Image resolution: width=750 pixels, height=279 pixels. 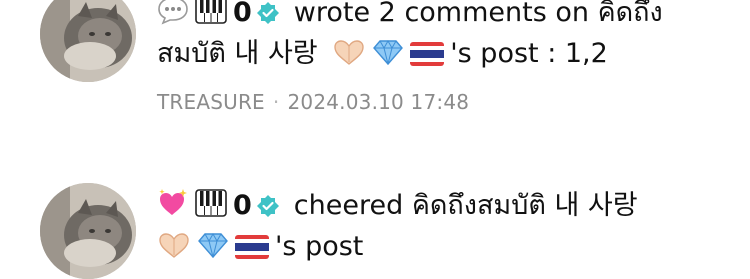 What do you see at coordinates (173, 12) in the screenshot?
I see `speech-bubble-icon` at bounding box center [173, 12].